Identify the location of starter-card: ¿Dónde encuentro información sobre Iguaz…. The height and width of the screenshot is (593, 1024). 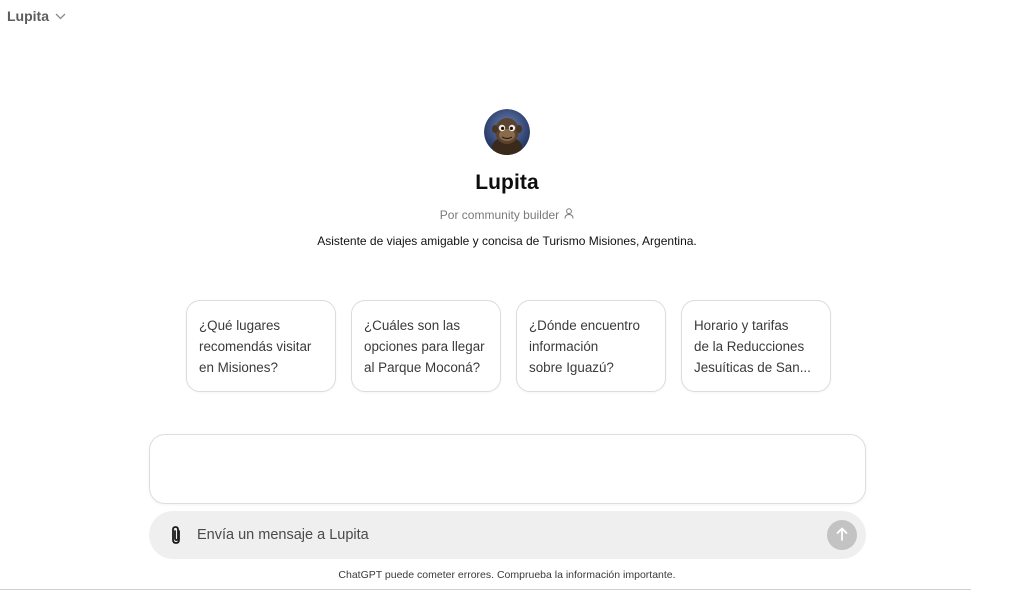
(591, 346).